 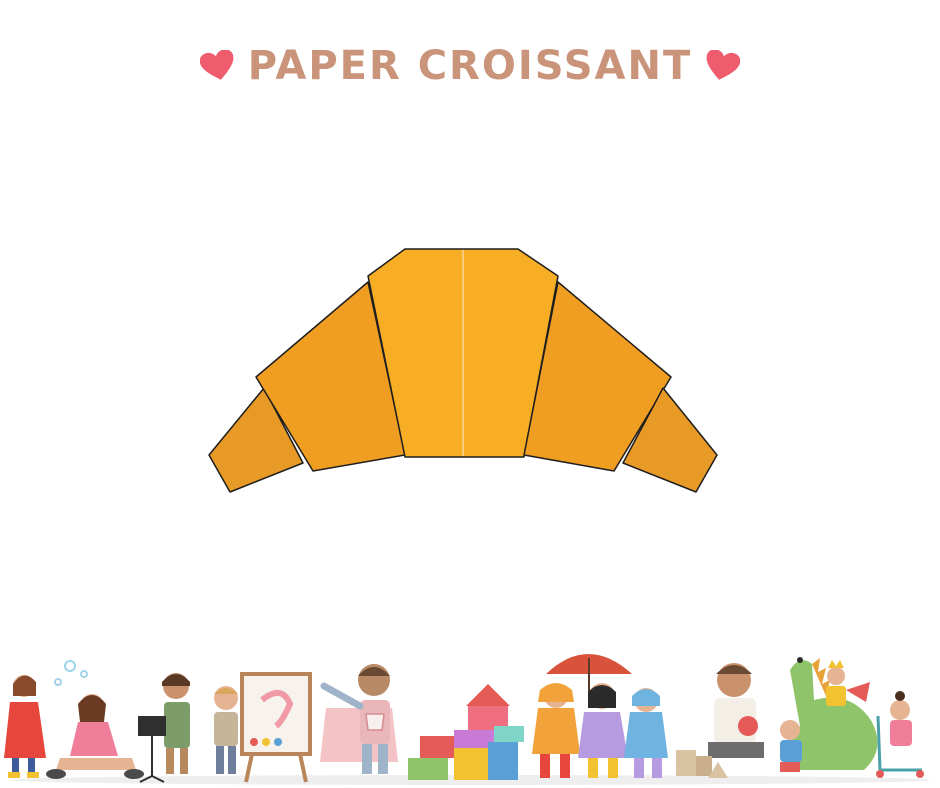 What do you see at coordinates (852, 717) in the screenshot?
I see `kids-with-dinosaur` at bounding box center [852, 717].